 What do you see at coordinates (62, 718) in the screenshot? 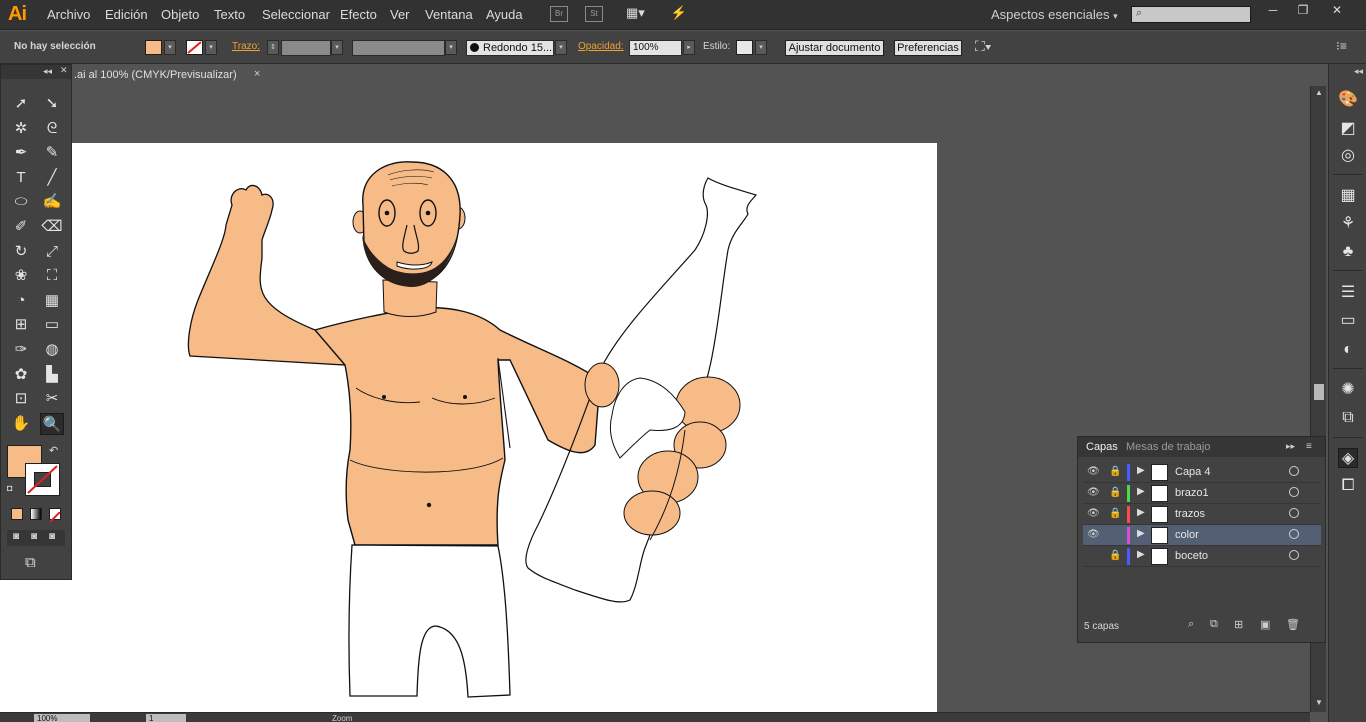
I see `zoom-field: 100%` at bounding box center [62, 718].